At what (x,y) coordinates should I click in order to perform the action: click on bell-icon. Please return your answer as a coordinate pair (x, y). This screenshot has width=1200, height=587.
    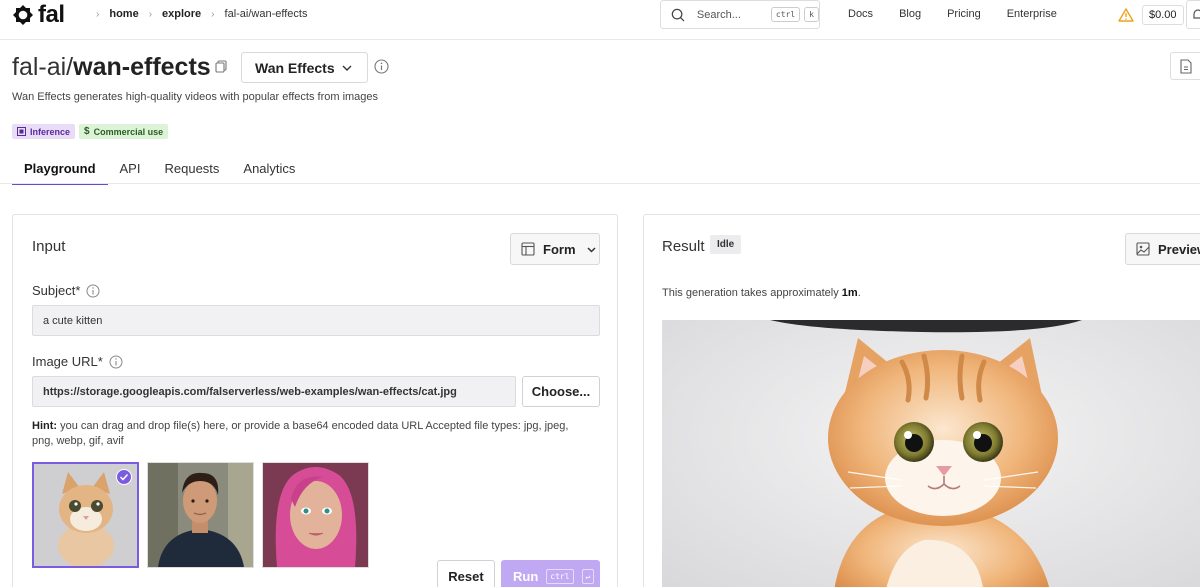
    Looking at the image, I should click on (1196, 14).